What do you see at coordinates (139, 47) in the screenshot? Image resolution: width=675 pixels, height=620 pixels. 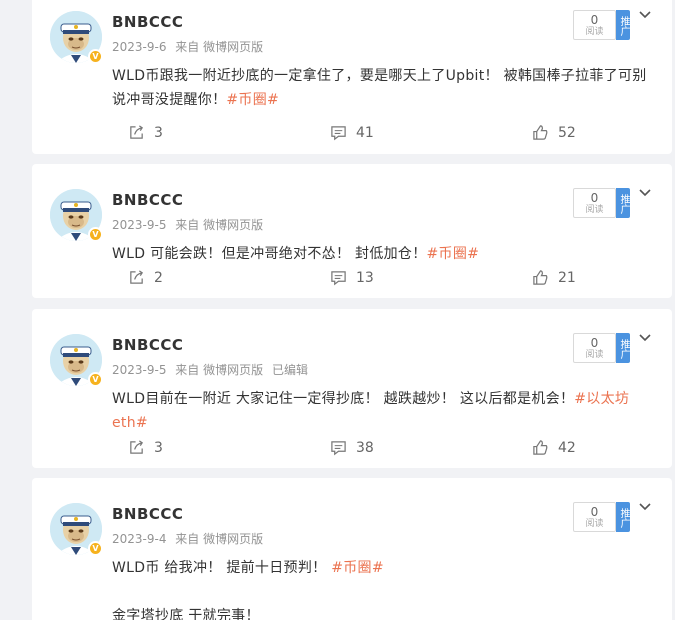 I see `post-date: 2023-9-6` at bounding box center [139, 47].